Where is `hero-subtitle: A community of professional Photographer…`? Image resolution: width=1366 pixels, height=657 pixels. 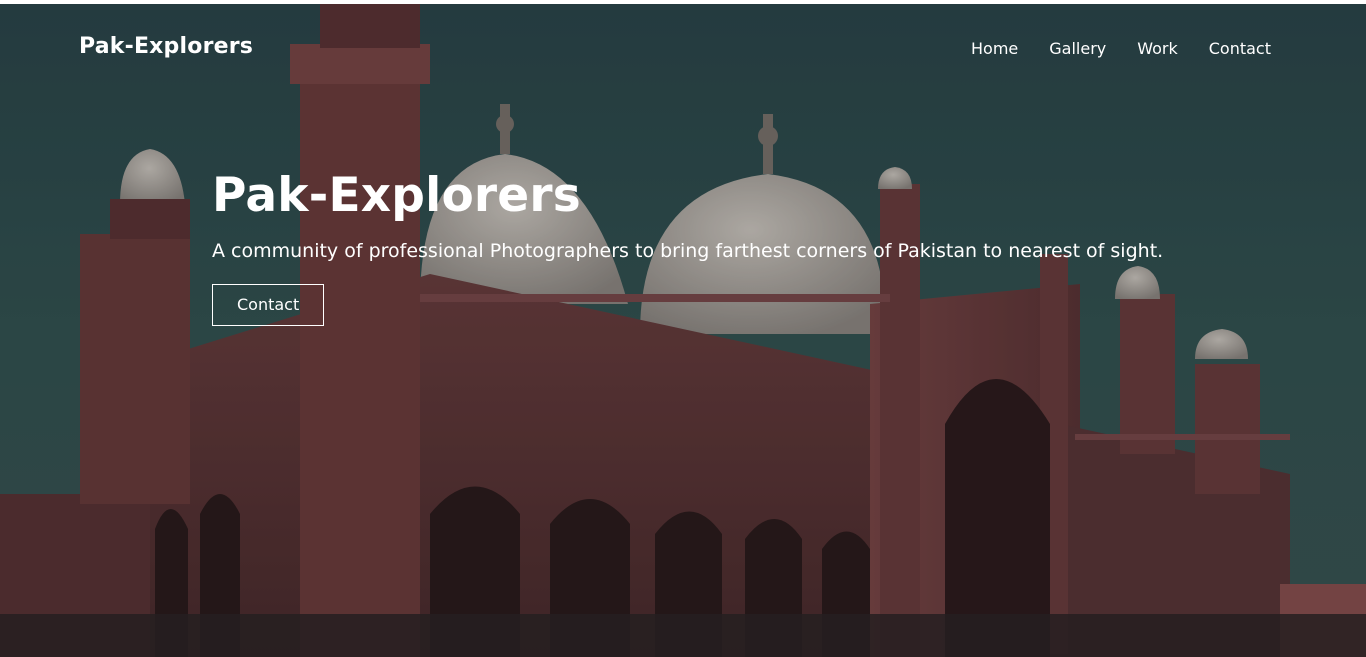
hero-subtitle: A community of professional Photographer… is located at coordinates (688, 251).